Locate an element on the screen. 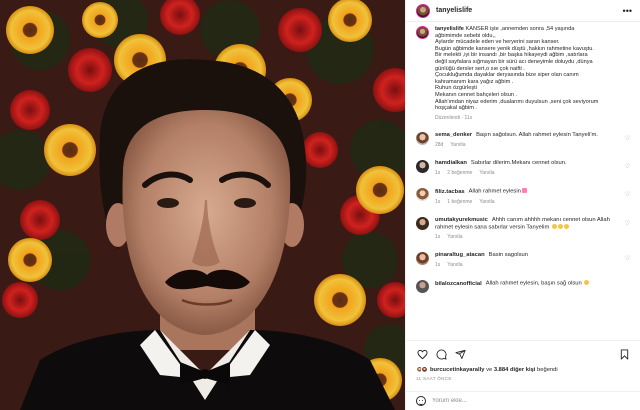 The width and height of the screenshot is (640, 410). comment-username: umutakyurekmusic is located at coordinates (461, 220).